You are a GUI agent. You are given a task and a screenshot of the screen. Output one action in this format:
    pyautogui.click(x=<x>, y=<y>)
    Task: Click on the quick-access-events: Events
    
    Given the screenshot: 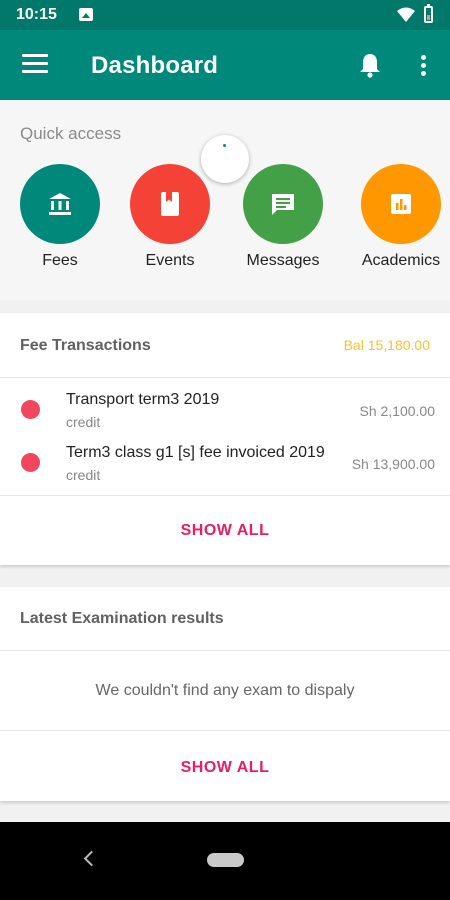 What is the action you would take?
    pyautogui.click(x=170, y=217)
    